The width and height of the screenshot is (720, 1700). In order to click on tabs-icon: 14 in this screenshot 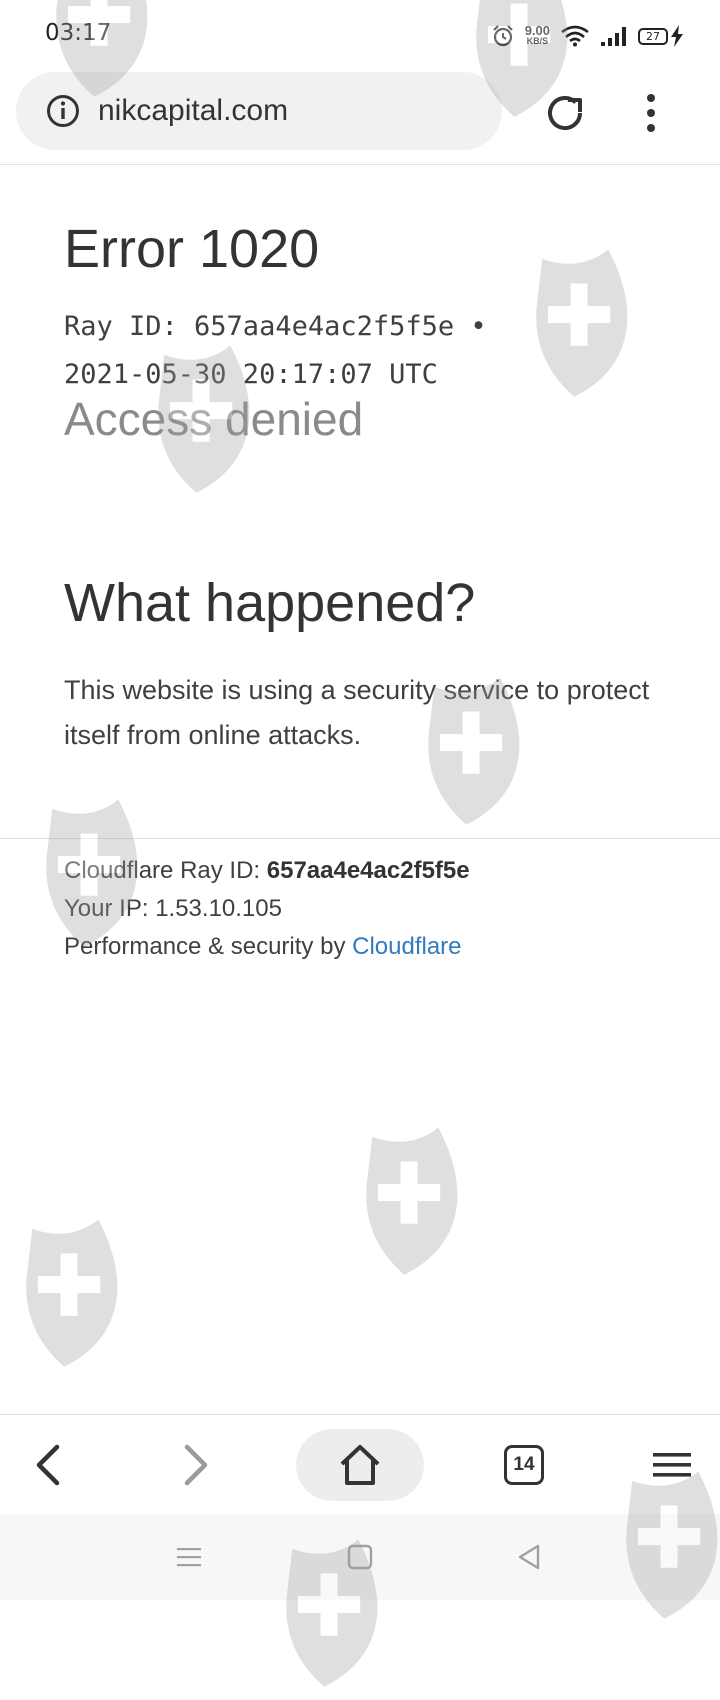, I will do `click(524, 1465)`.